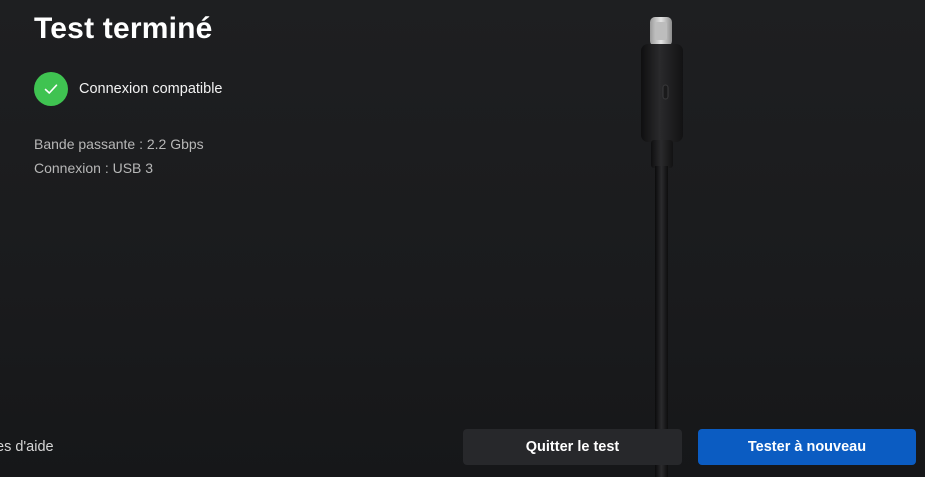 The width and height of the screenshot is (925, 477). Describe the element at coordinates (572, 447) in the screenshot. I see `quit-test-button: Quitter le test` at that location.